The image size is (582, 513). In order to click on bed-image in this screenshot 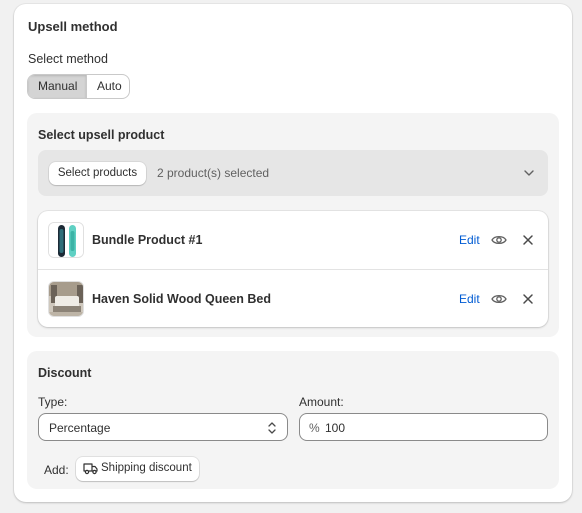, I will do `click(66, 299)`.